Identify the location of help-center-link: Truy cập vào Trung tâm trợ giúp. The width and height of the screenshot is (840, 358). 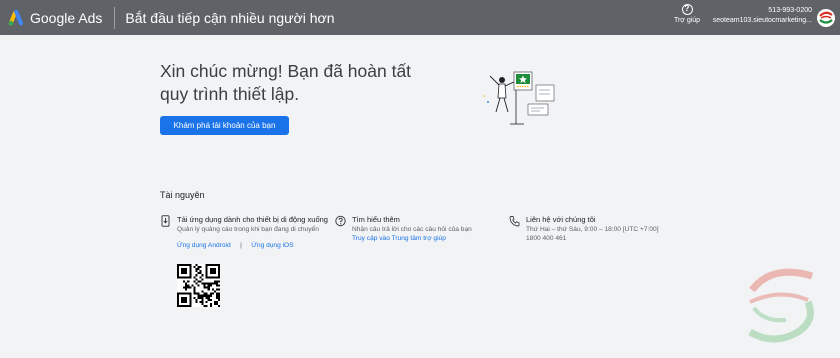
(412, 238).